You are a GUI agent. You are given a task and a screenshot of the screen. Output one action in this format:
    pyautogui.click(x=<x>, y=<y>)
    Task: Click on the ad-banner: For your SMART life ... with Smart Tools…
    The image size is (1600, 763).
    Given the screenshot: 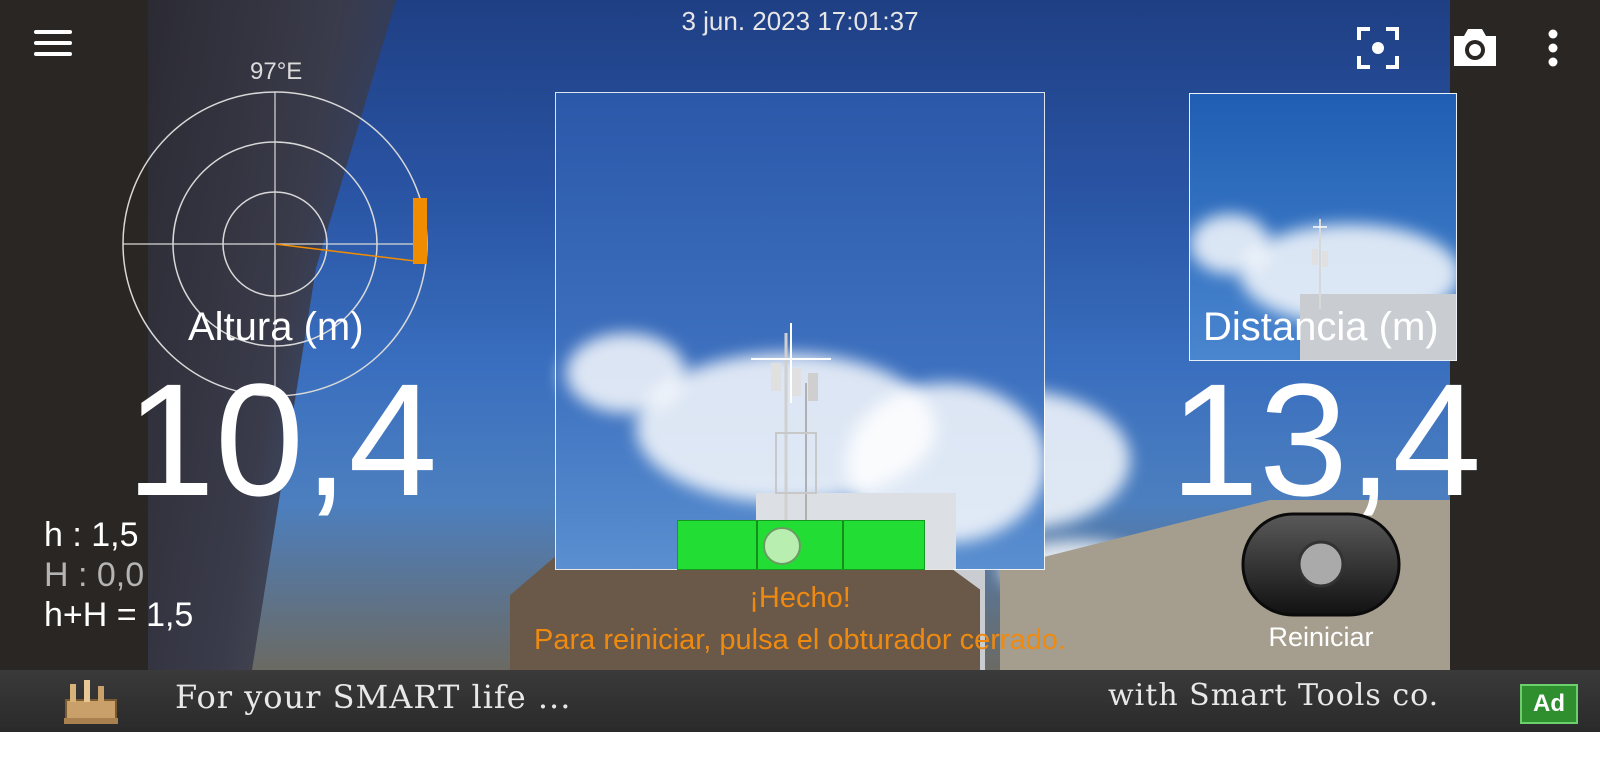 What is the action you would take?
    pyautogui.click(x=800, y=701)
    